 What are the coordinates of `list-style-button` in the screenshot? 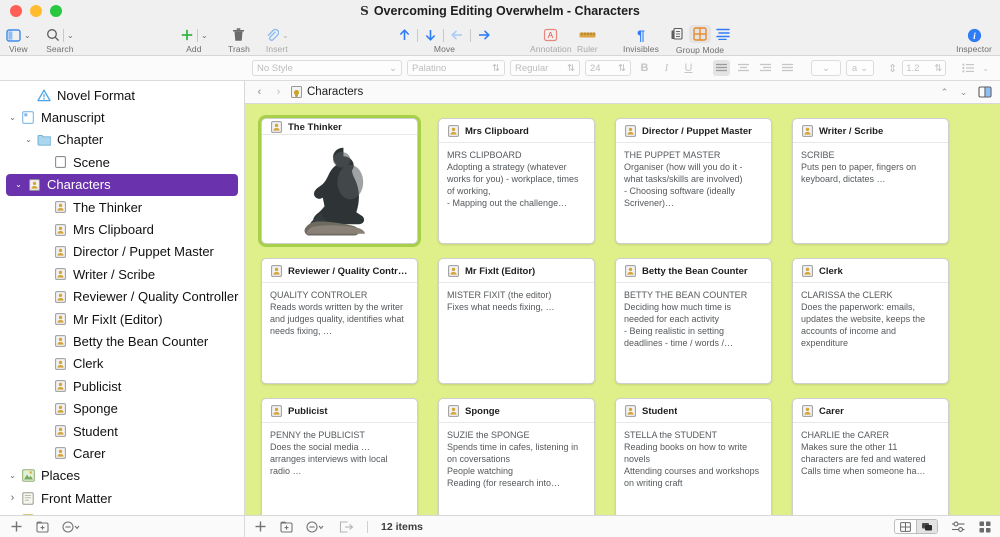 It's located at (968, 68).